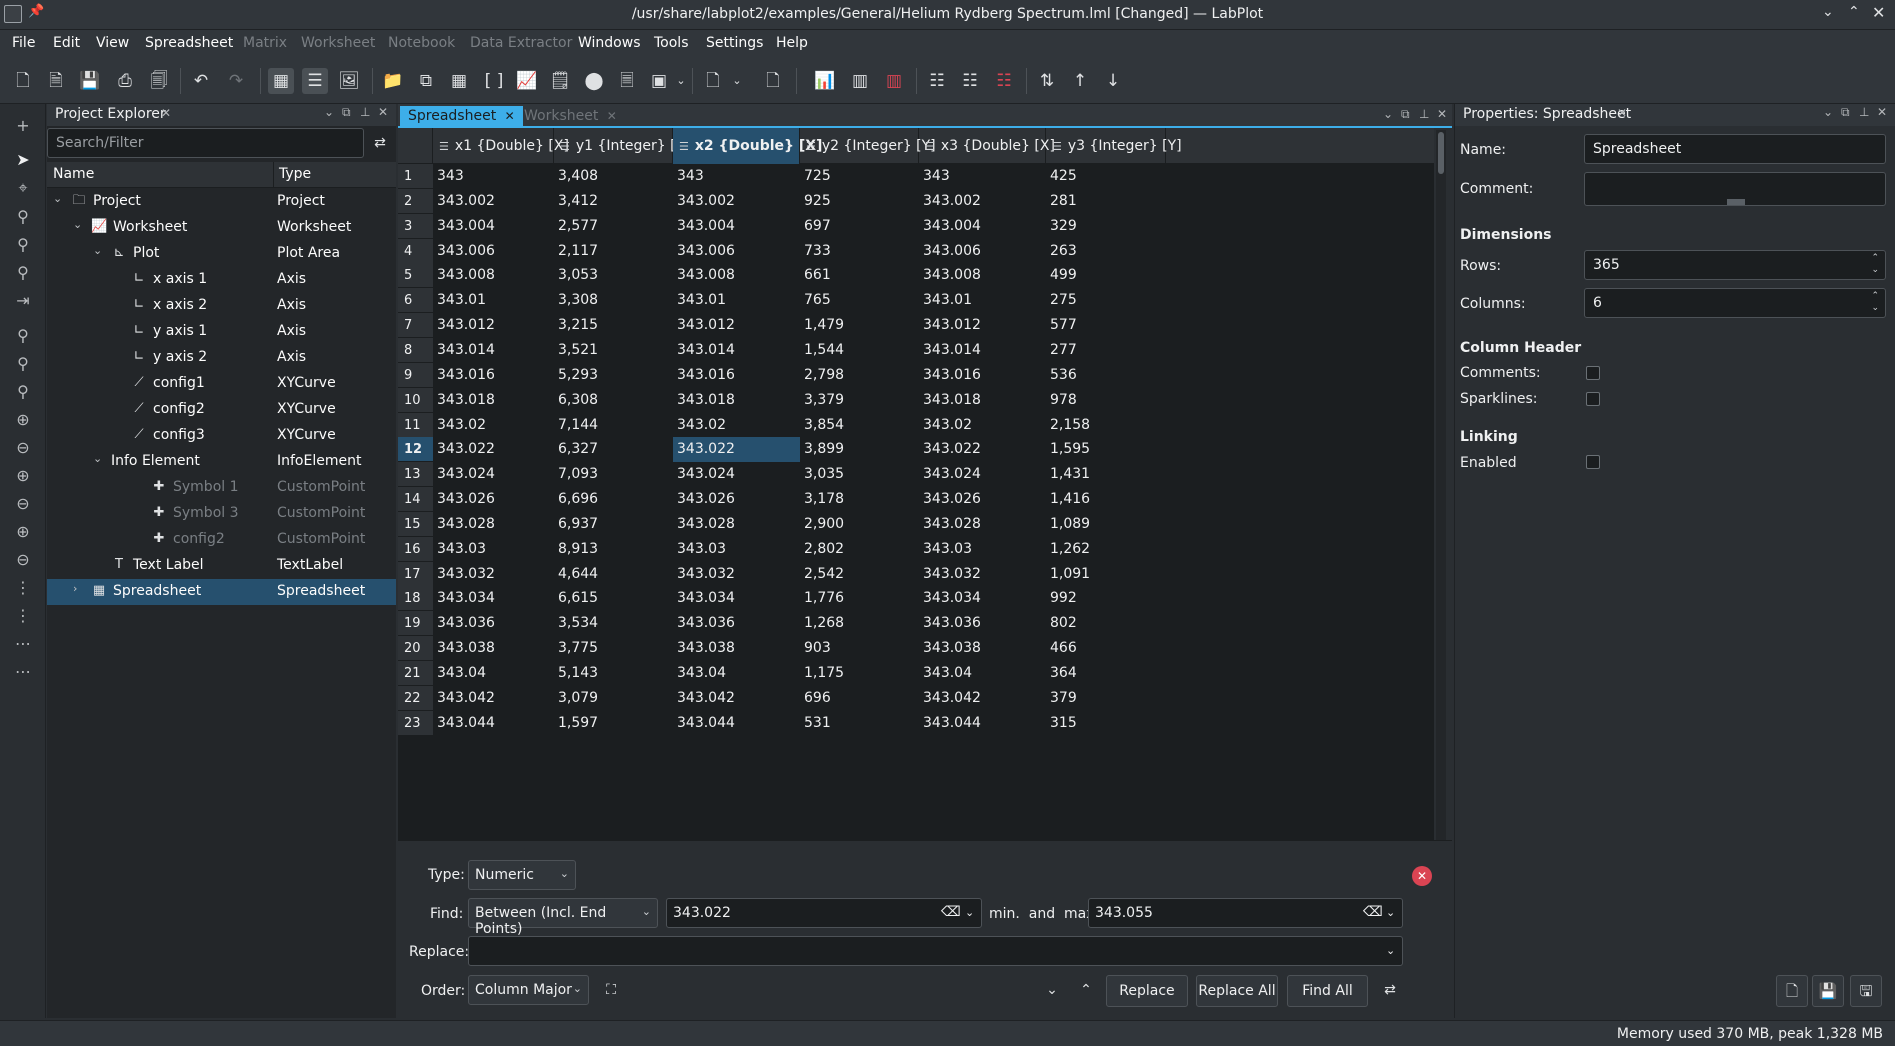  I want to click on table-cell: 466, so click(1106, 648).